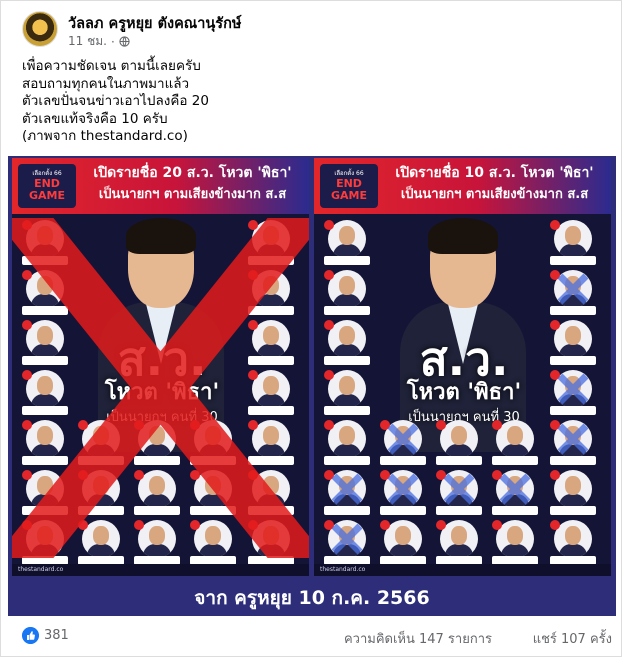 Image resolution: width=622 pixels, height=657 pixels. Describe the element at coordinates (192, 173) in the screenshot. I see `poster-heading: เปิดรายชื่อ 20 ส.ว. โหวต 'พิธา'` at that location.